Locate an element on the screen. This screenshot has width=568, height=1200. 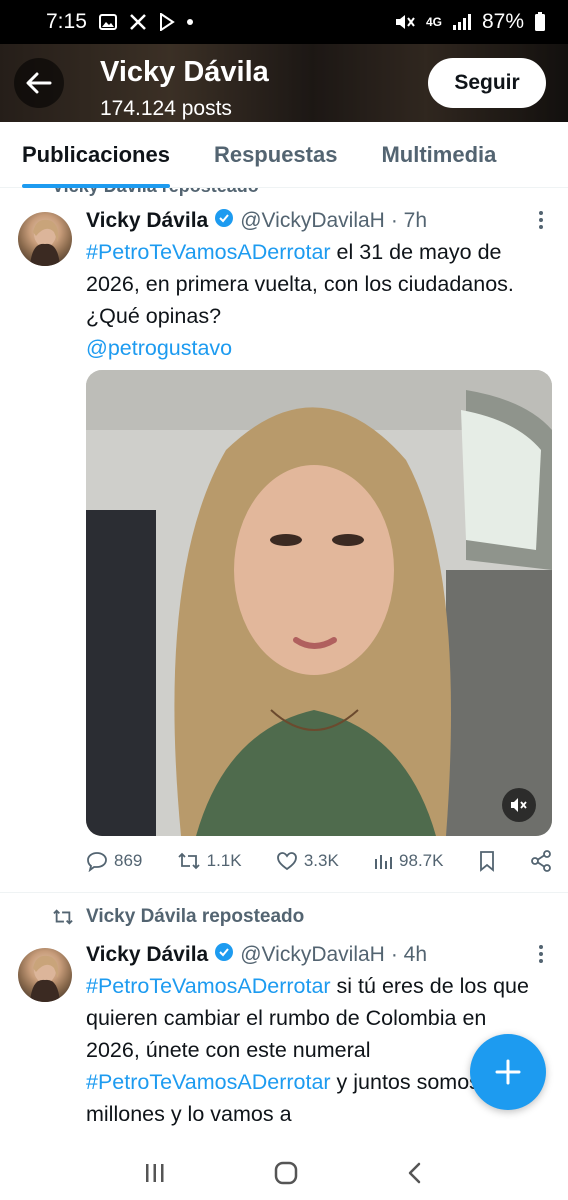
like-button: 3.3K is located at coordinates (307, 861).